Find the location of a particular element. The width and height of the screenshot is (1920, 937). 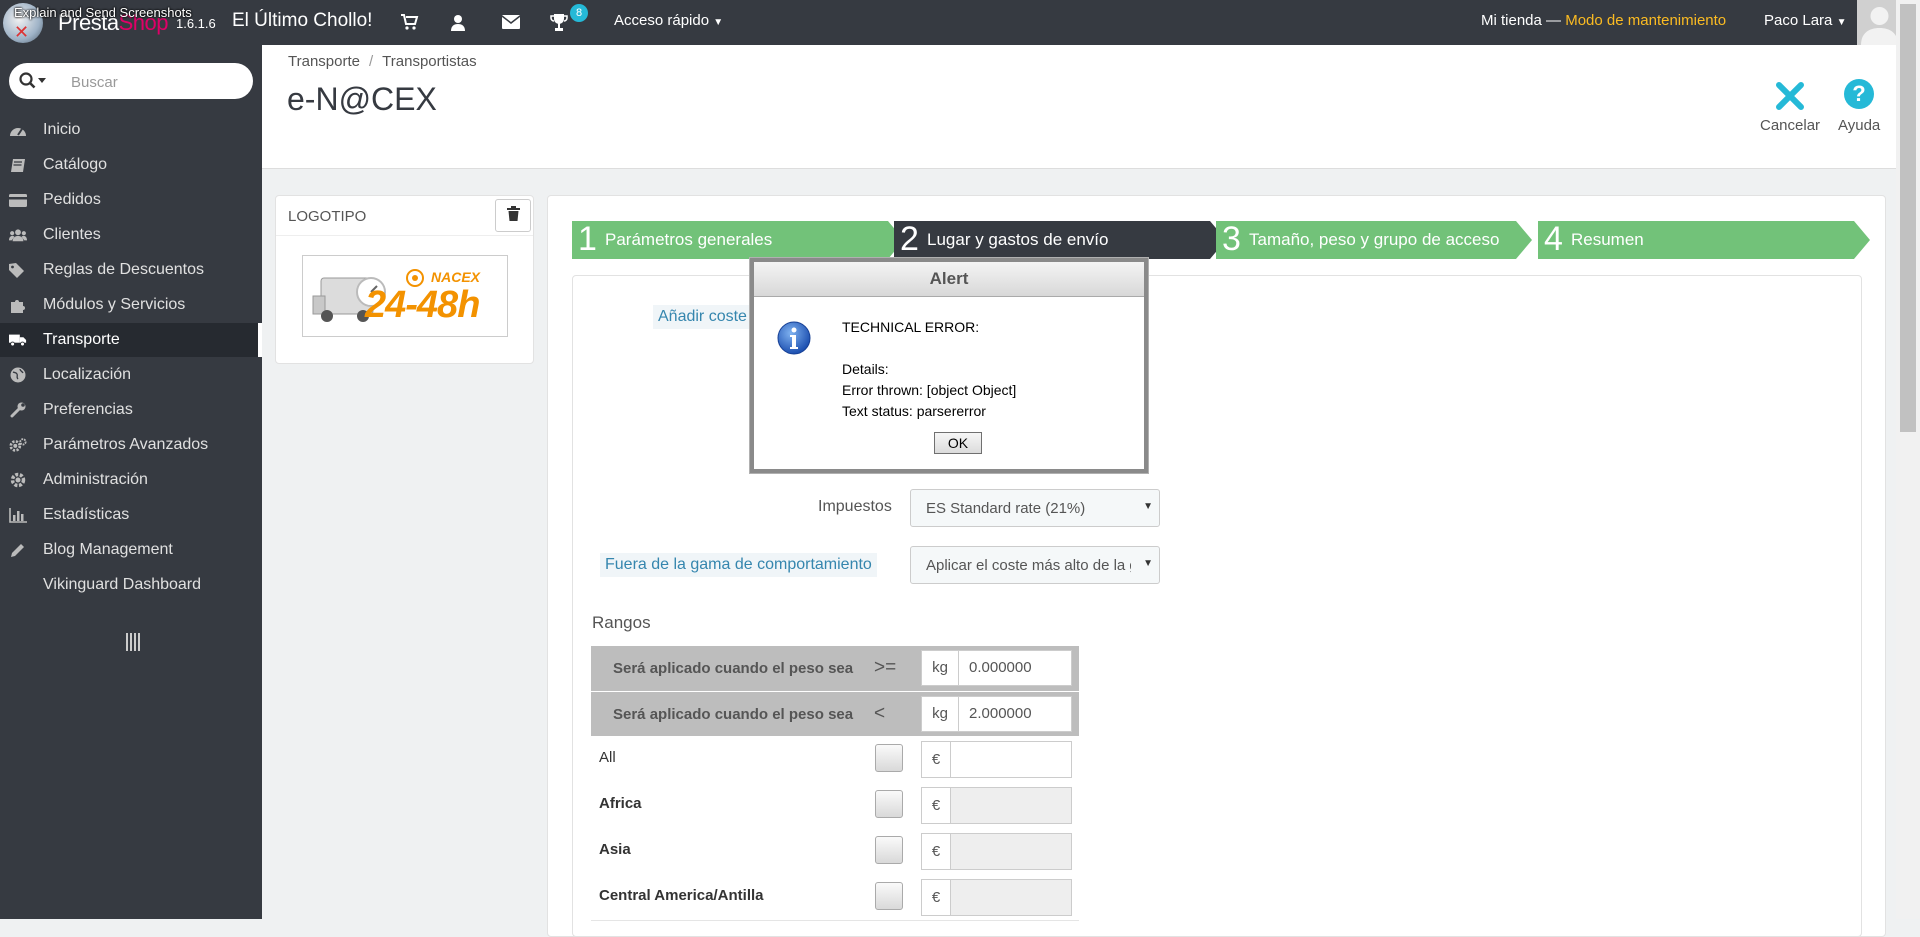

zone-row: All € is located at coordinates (835, 759).